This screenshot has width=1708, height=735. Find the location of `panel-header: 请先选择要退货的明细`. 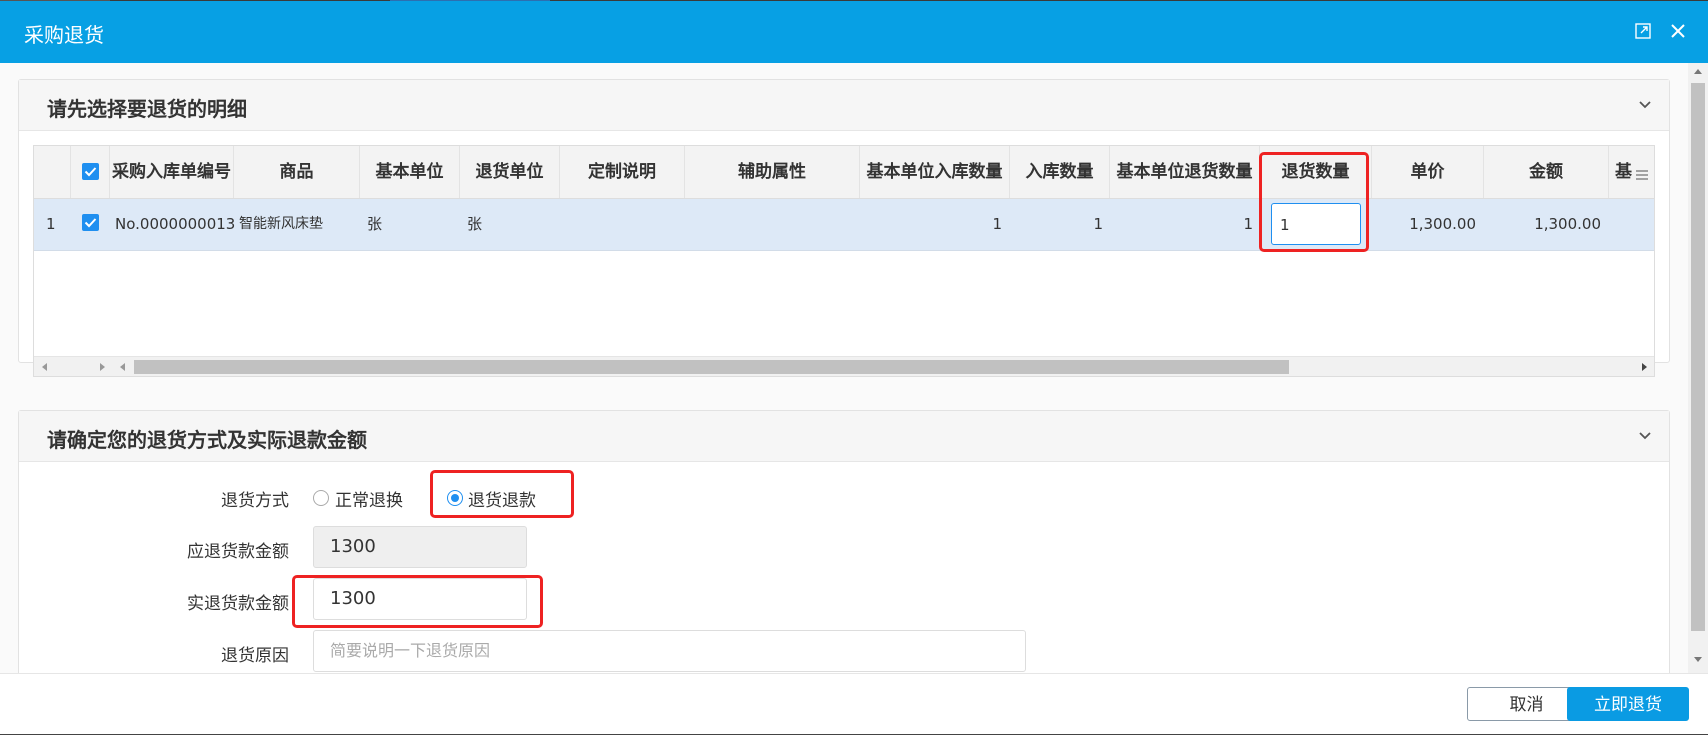

panel-header: 请先选择要退货的明细 is located at coordinates (844, 105).